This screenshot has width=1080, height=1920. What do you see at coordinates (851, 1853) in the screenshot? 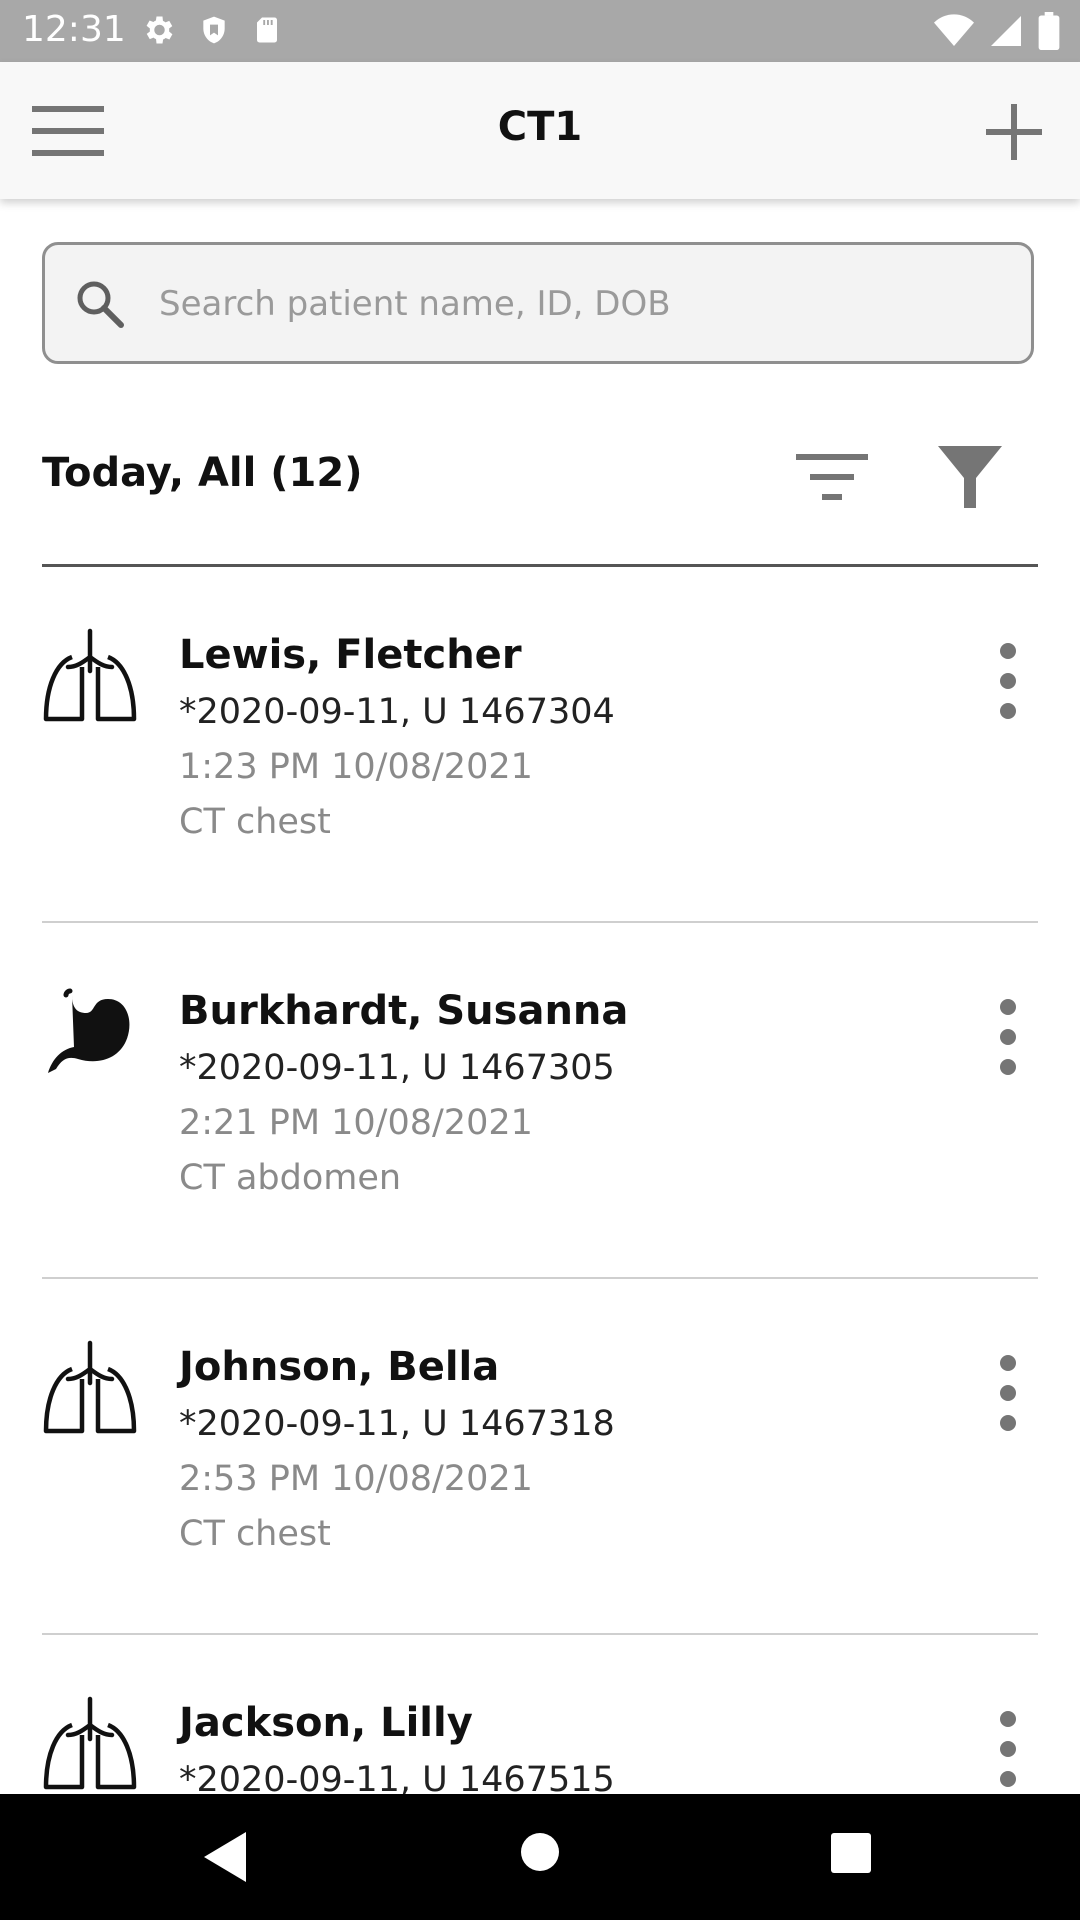
I see `recents-icon` at bounding box center [851, 1853].